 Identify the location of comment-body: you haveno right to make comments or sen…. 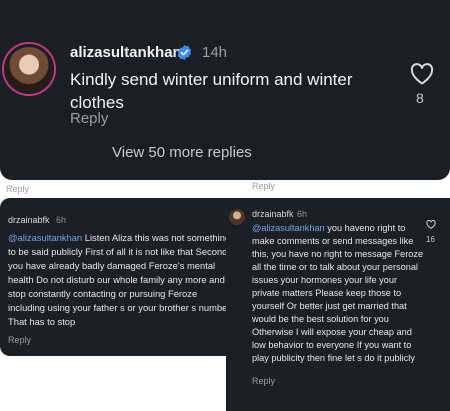
(338, 293).